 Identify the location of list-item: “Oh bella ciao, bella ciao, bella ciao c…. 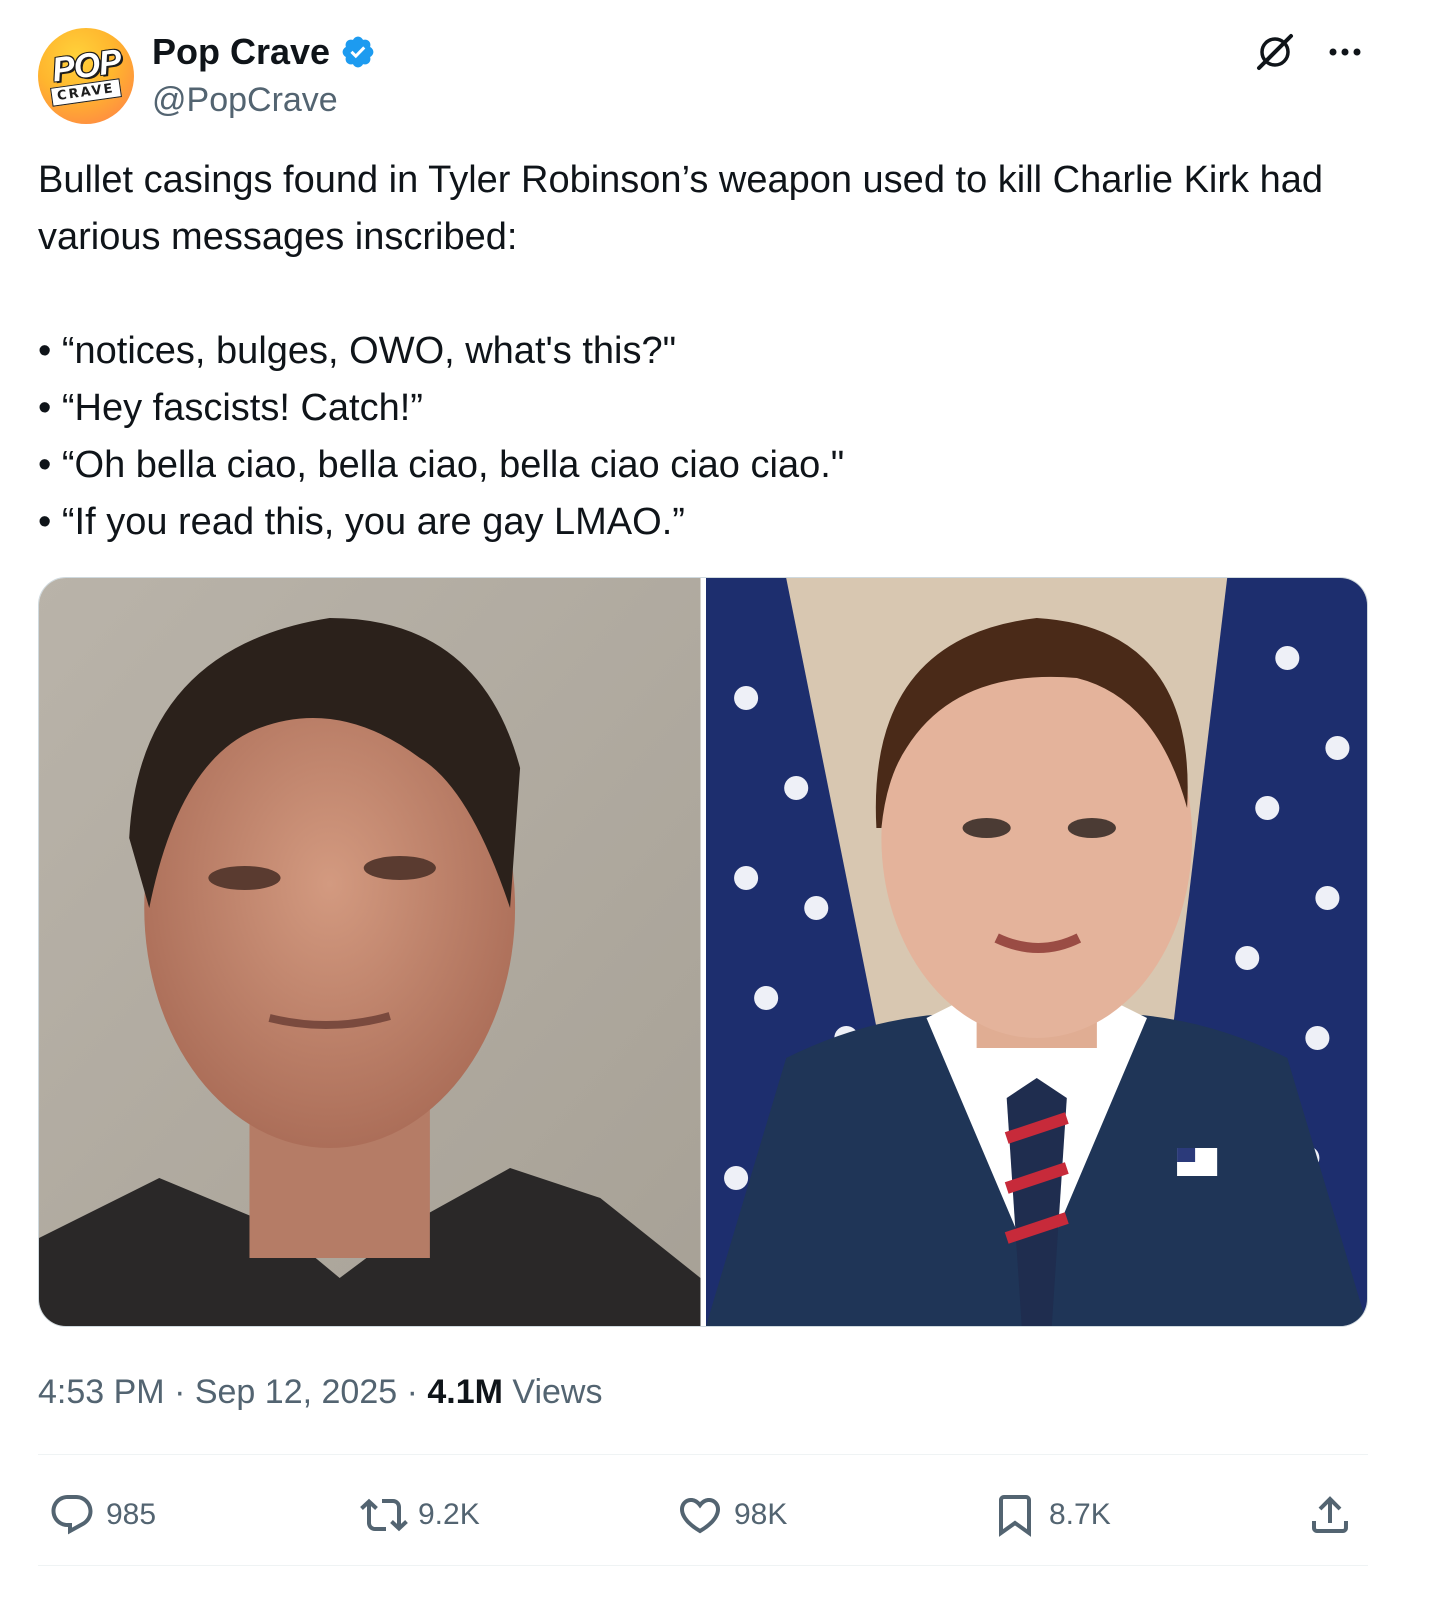
(708, 465).